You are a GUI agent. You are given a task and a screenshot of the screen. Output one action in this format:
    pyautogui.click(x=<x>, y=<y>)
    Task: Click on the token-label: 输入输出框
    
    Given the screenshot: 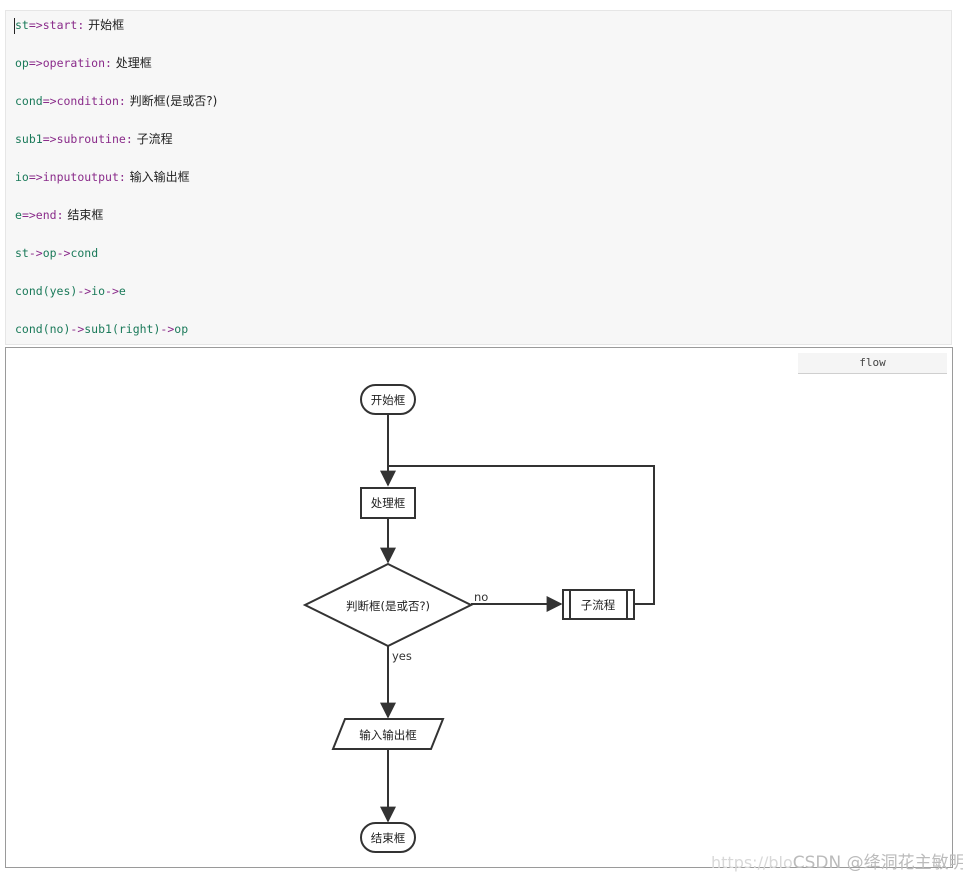 What is the action you would take?
    pyautogui.click(x=157, y=177)
    